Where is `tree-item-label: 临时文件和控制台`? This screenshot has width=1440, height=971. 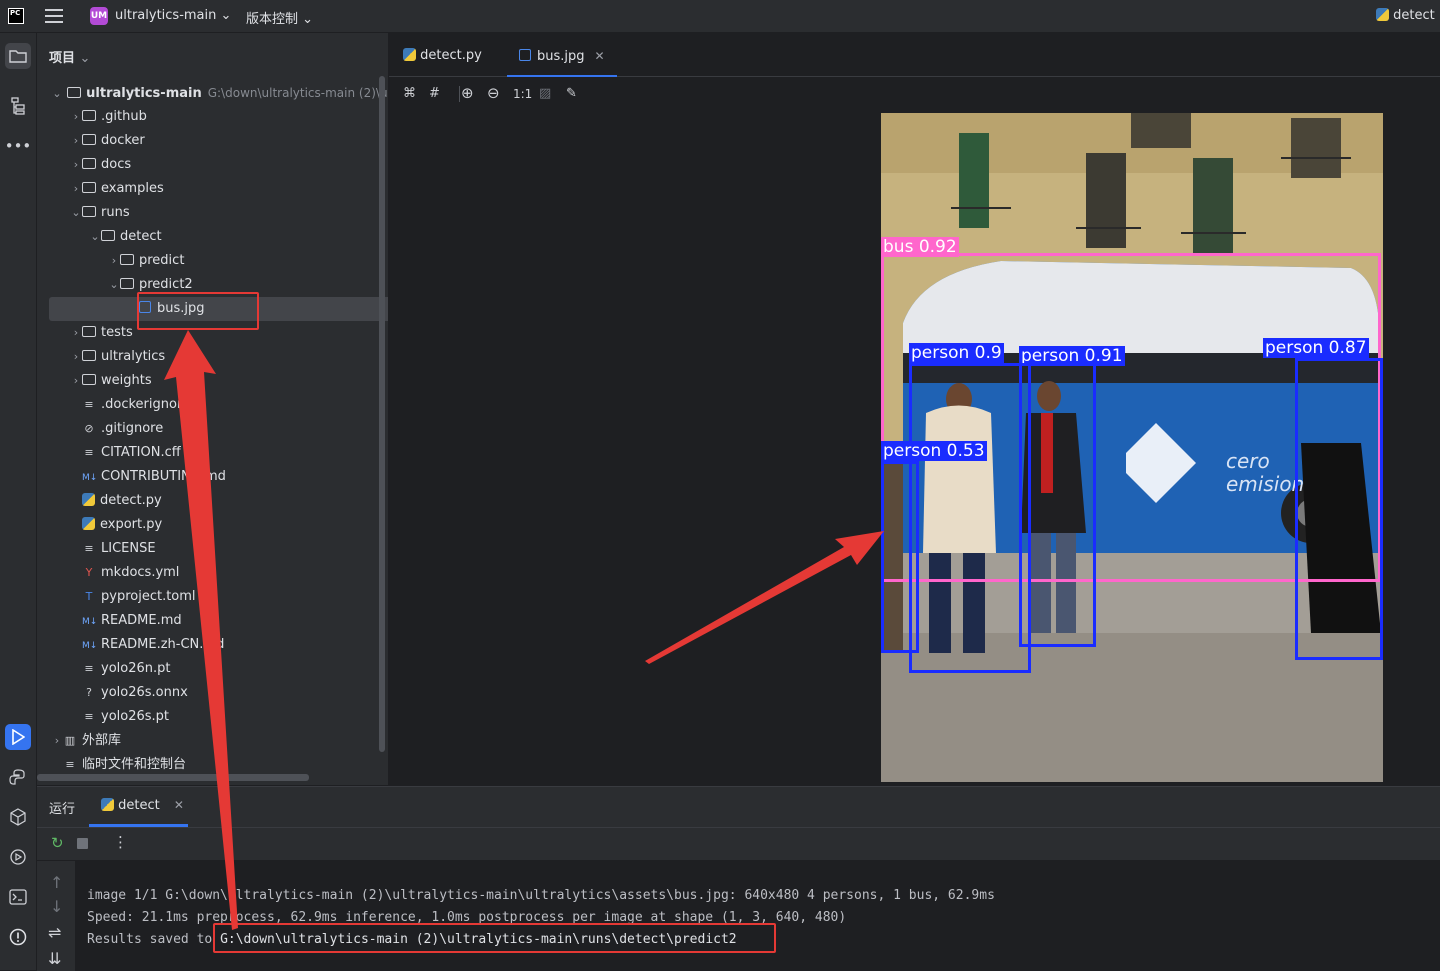 tree-item-label: 临时文件和控制台 is located at coordinates (134, 764).